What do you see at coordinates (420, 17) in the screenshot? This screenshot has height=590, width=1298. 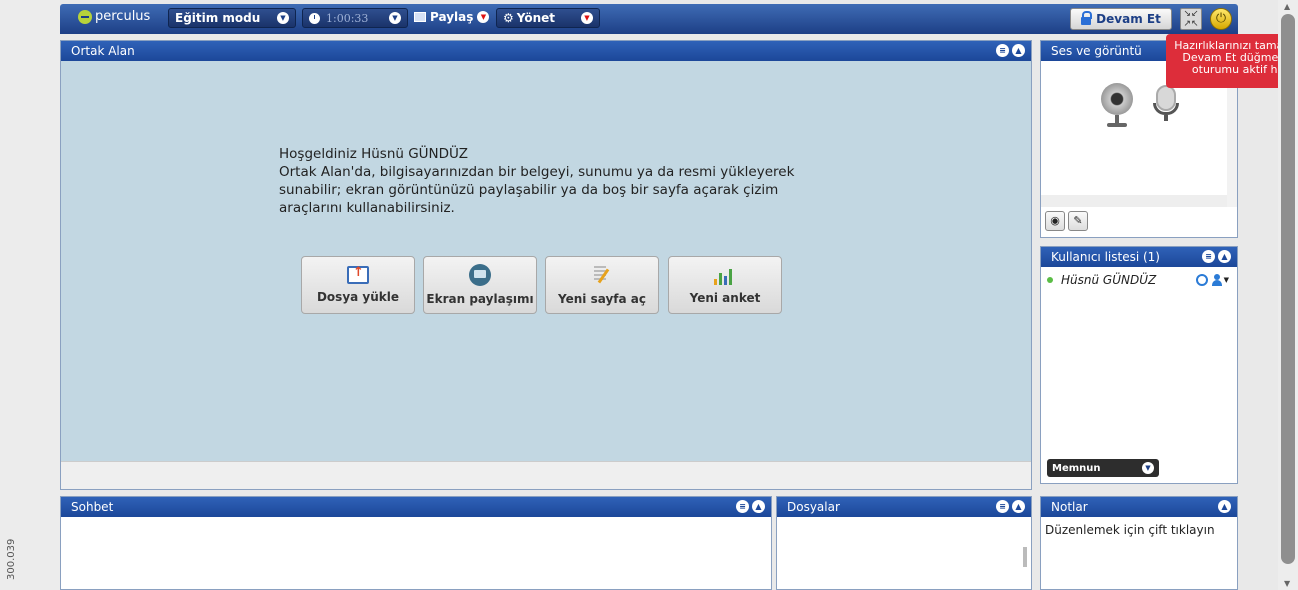 I see `share-icon` at bounding box center [420, 17].